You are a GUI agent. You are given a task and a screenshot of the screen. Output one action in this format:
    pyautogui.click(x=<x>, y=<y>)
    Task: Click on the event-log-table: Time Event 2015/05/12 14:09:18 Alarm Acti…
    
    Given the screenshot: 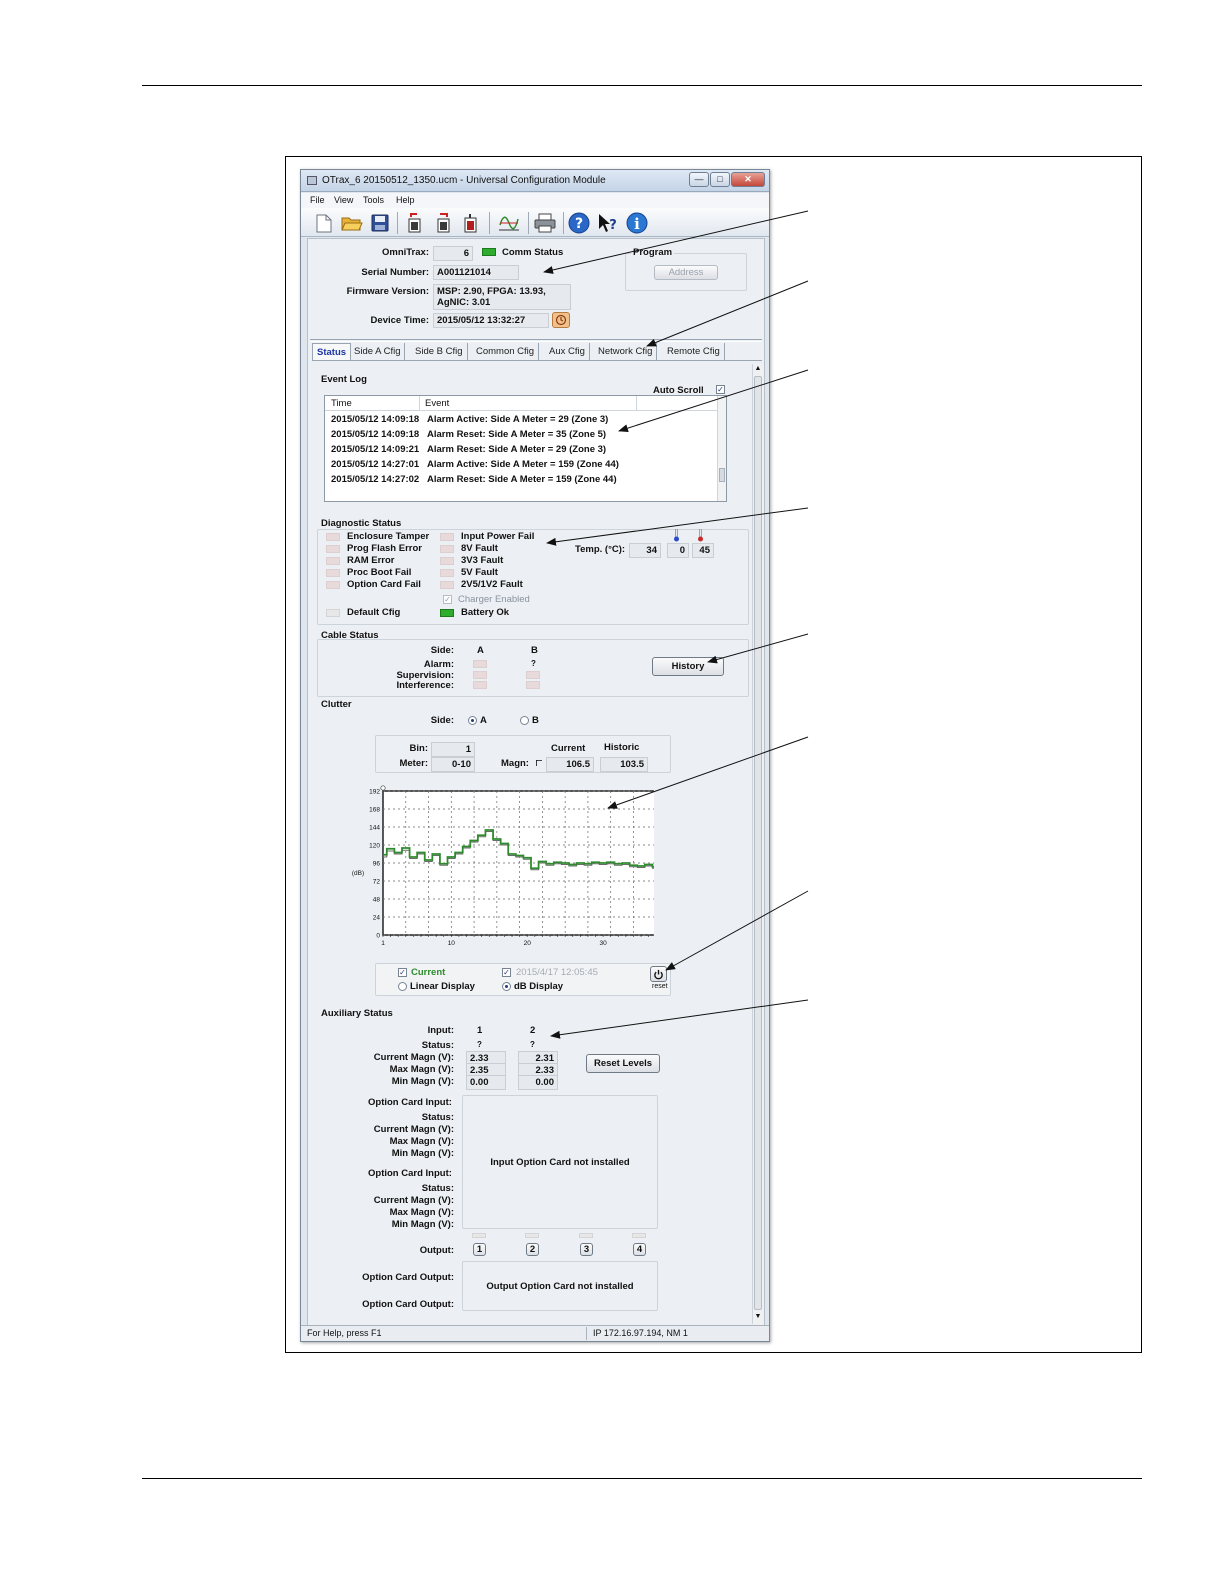 What is the action you would take?
    pyautogui.click(x=525, y=448)
    